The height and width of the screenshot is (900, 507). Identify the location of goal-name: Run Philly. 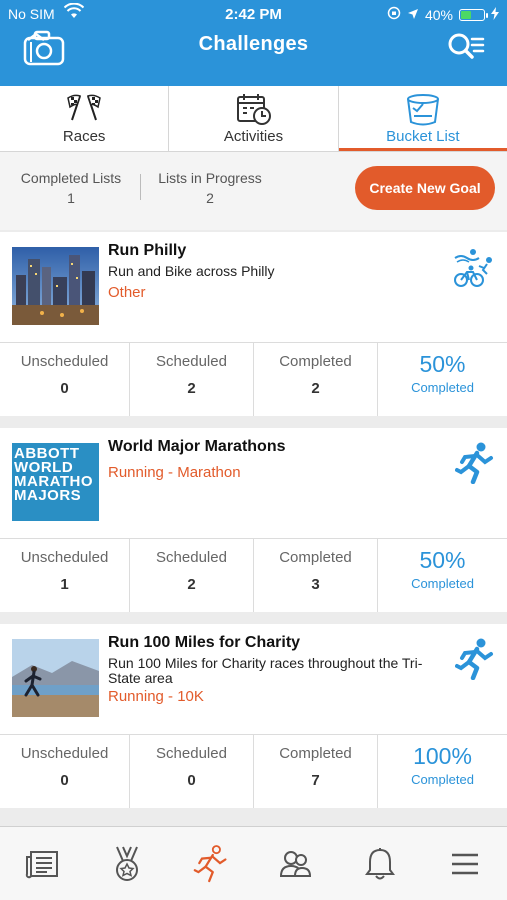
(147, 250).